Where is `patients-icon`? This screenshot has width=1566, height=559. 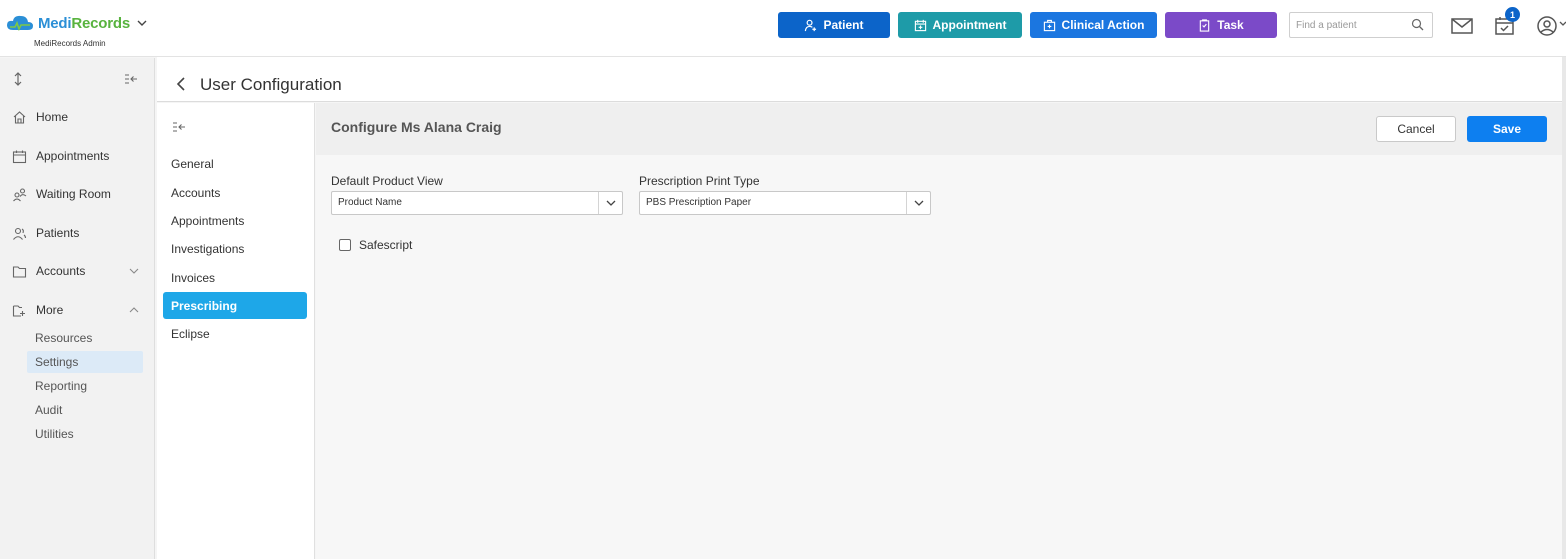 patients-icon is located at coordinates (20, 233).